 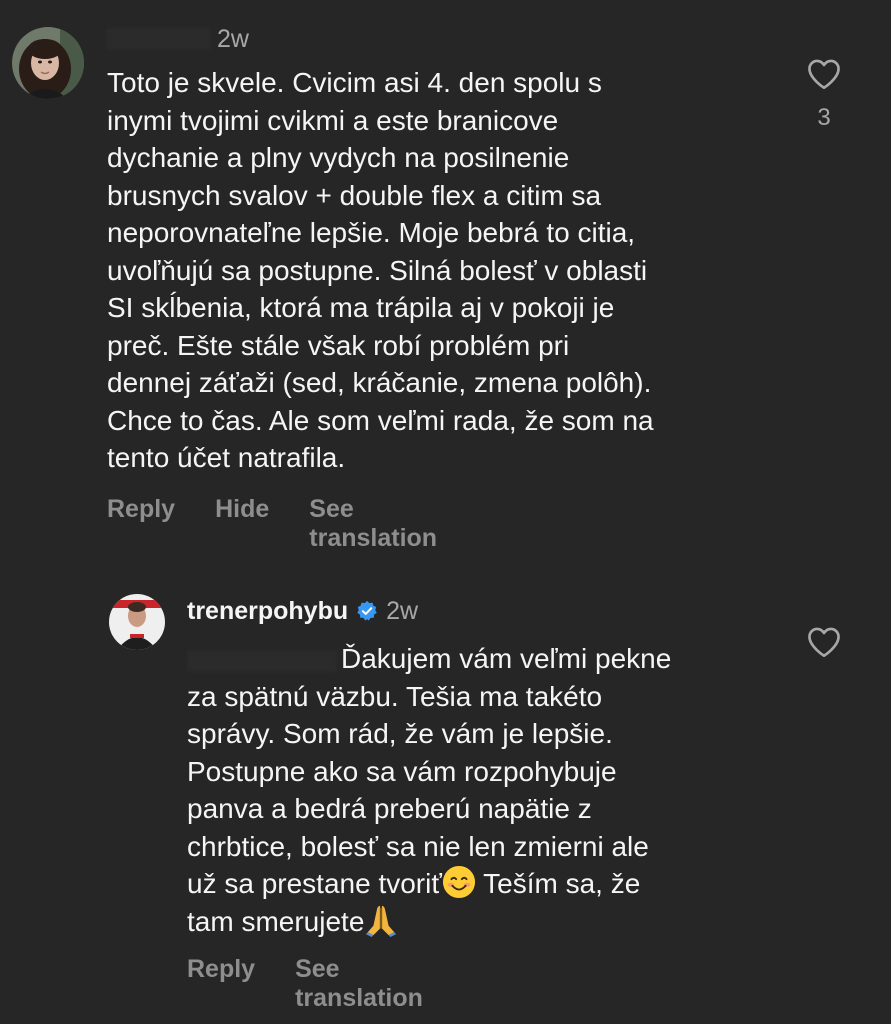 What do you see at coordinates (824, 117) in the screenshot?
I see `like-count: 3` at bounding box center [824, 117].